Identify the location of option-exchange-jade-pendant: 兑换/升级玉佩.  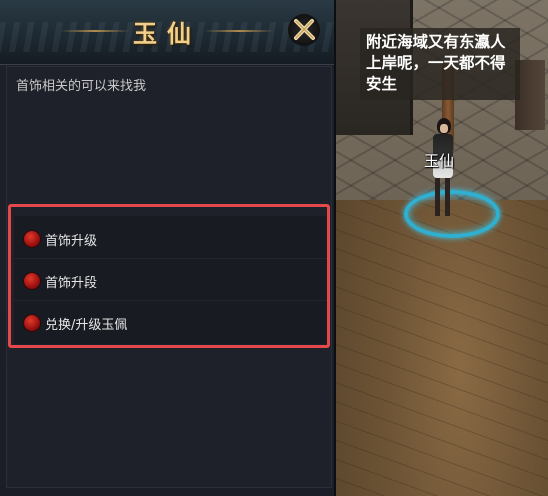
(171, 322).